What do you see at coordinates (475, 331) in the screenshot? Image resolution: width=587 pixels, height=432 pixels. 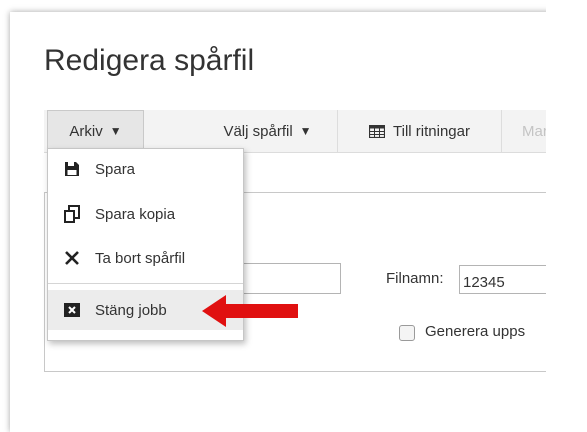 I see `generera-label: Generera upps` at bounding box center [475, 331].